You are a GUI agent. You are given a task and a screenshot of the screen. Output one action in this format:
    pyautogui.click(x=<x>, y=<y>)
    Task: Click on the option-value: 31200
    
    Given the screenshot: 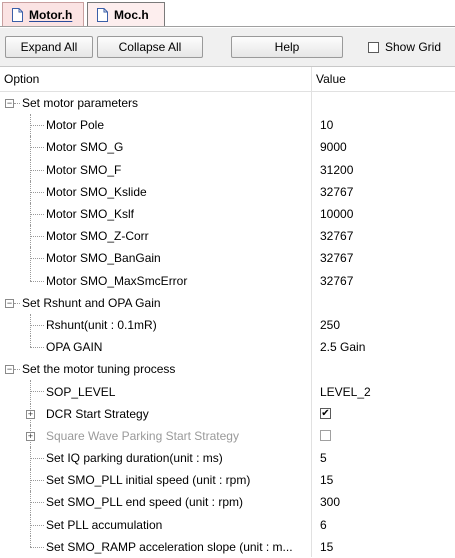 What is the action you would take?
    pyautogui.click(x=336, y=170)
    